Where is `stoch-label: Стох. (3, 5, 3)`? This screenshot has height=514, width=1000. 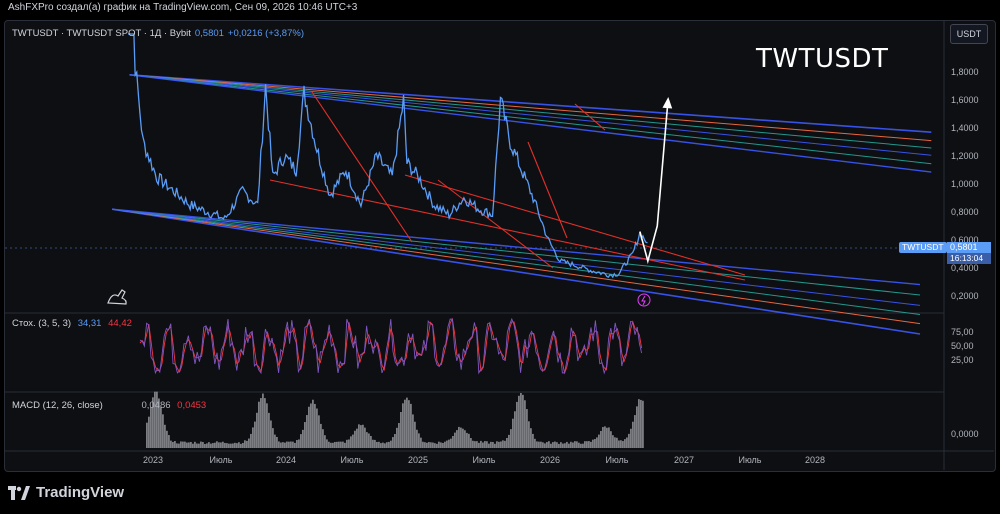 stoch-label: Стох. (3, 5, 3) is located at coordinates (42, 323).